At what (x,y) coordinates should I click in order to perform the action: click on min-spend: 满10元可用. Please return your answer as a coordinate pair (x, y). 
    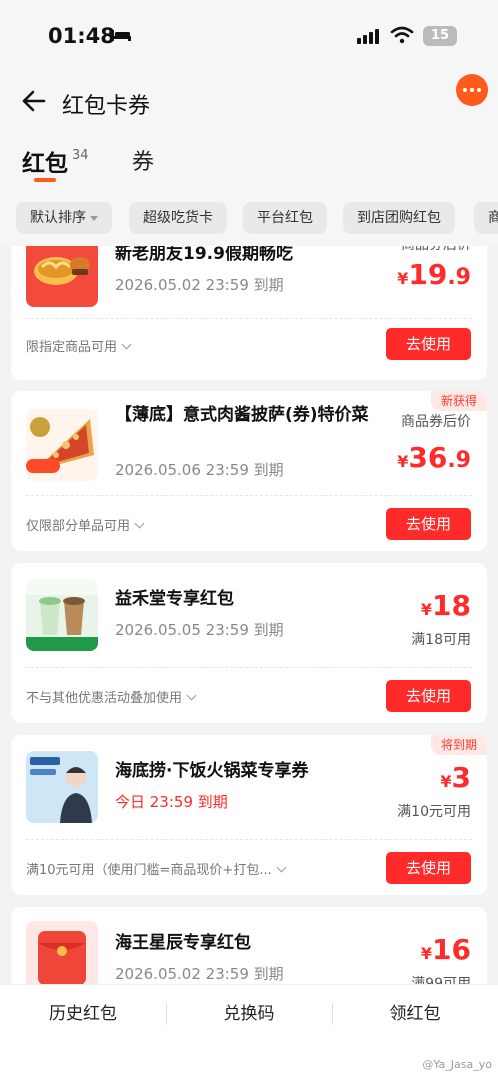
    Looking at the image, I should click on (434, 812).